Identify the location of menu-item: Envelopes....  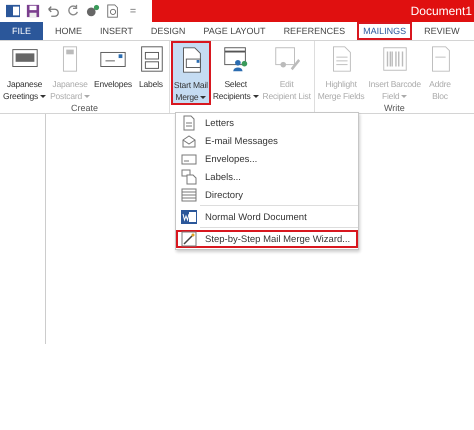
(267, 159).